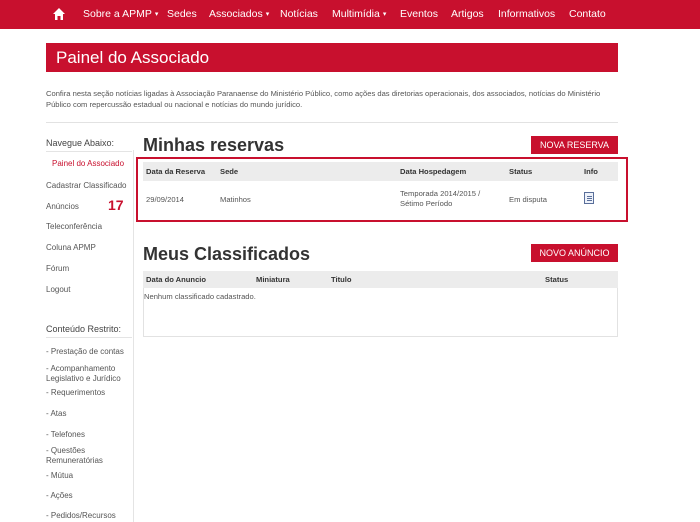  I want to click on nav-item-sobre: Sobre a APMP ▾, so click(120, 14).